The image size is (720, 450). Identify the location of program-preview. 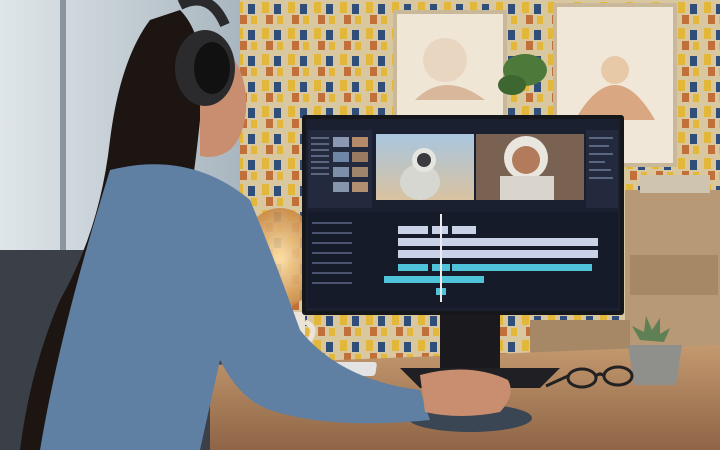
(530, 167).